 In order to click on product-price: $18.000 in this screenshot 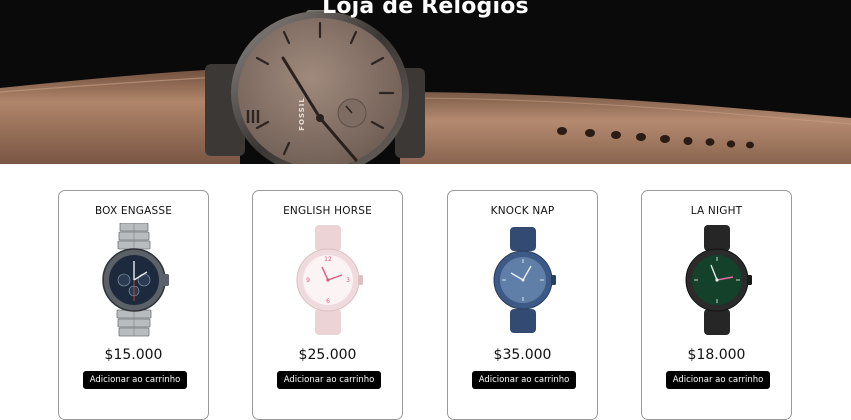, I will do `click(716, 355)`.